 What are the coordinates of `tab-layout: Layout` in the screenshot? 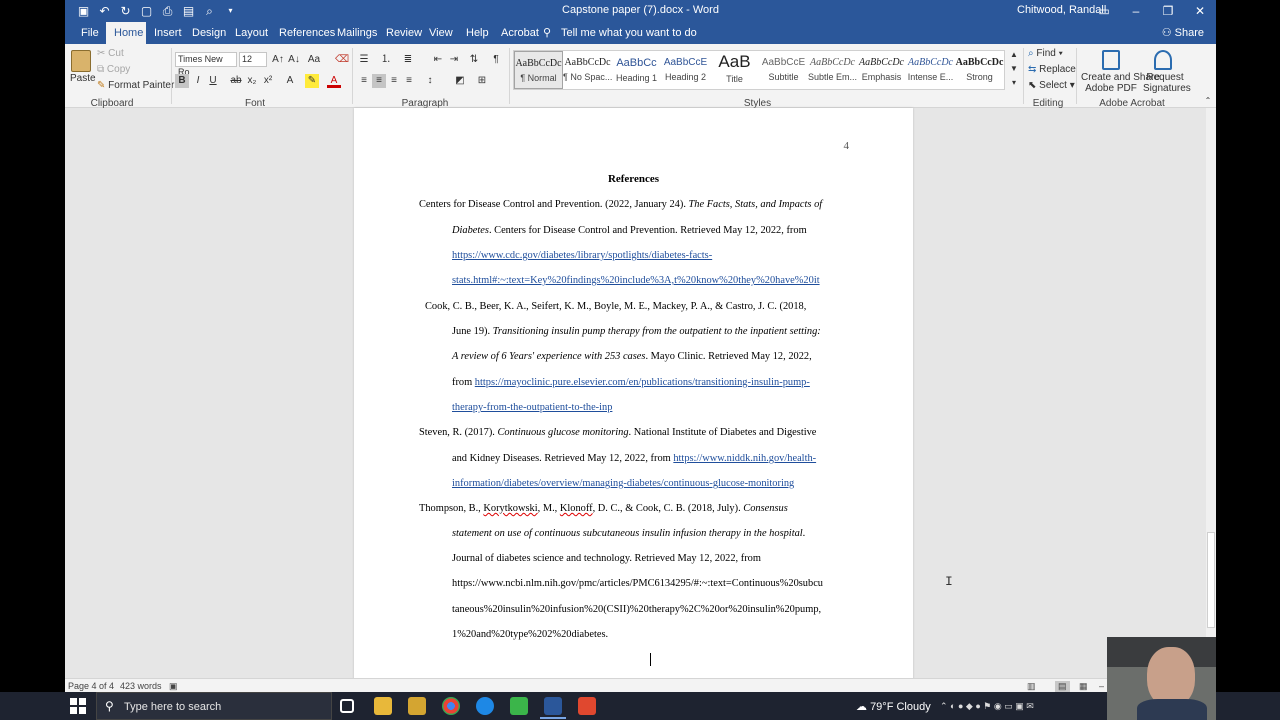 It's located at (251, 33).